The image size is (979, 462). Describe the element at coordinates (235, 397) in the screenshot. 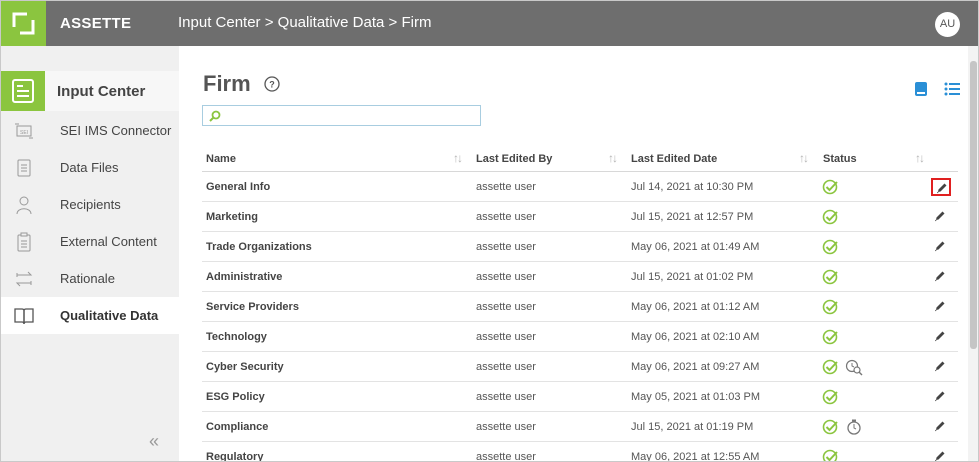

I see `row-name: ESG Policy` at that location.